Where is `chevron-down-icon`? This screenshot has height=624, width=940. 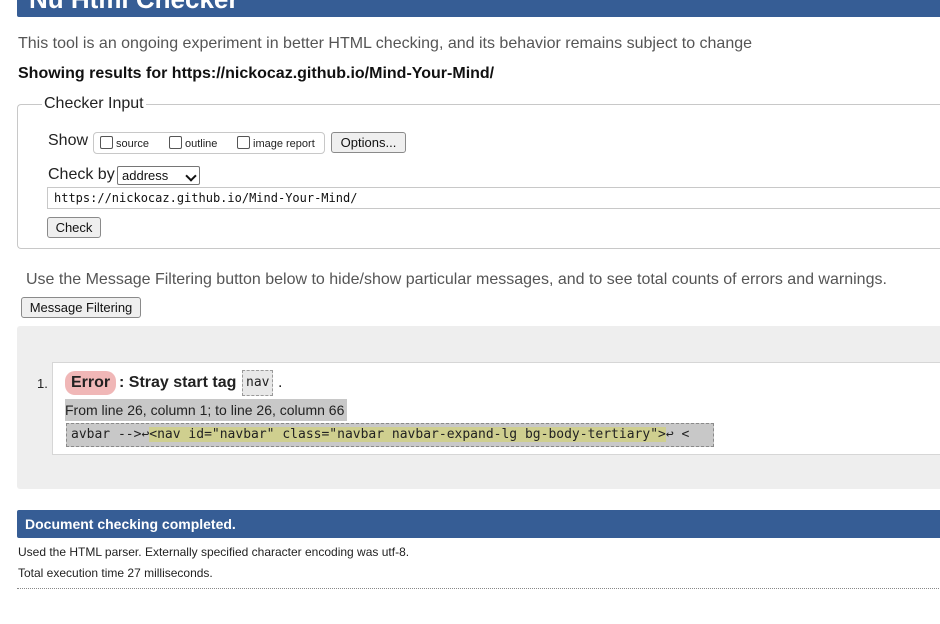
chevron-down-icon is located at coordinates (191, 176).